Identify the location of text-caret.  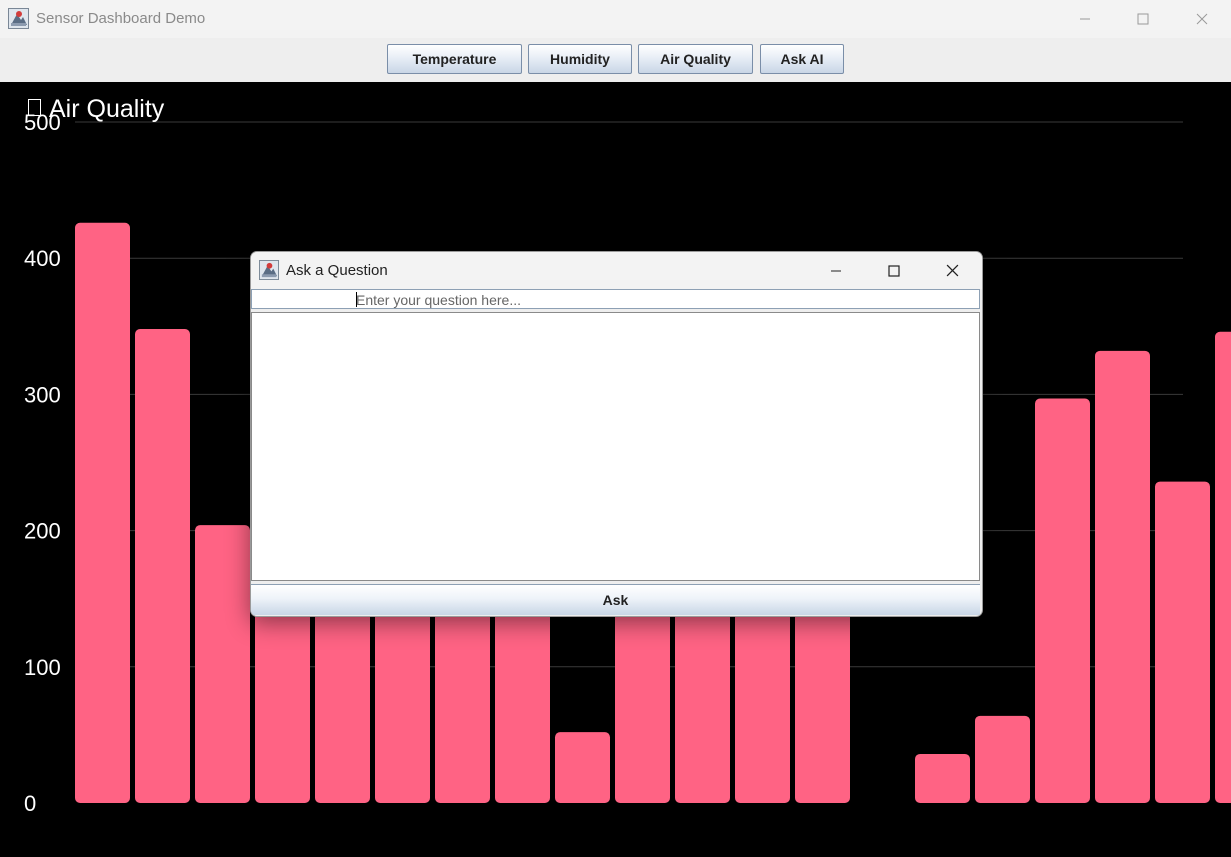
(356, 299).